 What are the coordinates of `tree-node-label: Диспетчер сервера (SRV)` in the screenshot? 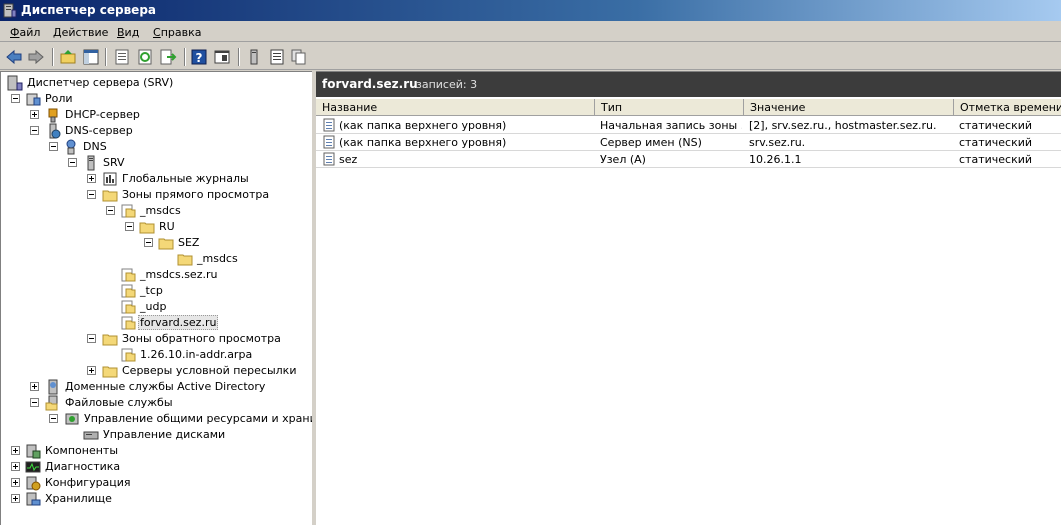 It's located at (100, 82).